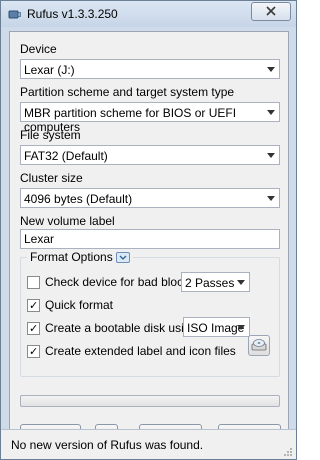 The image size is (320, 460). I want to click on format-options-label: Format Options, so click(71, 257).